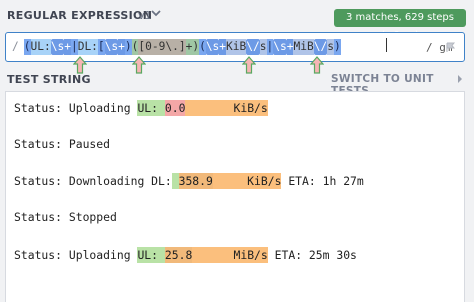 The width and height of the screenshot is (474, 302). What do you see at coordinates (15, 46) in the screenshot?
I see `regex-open-delimiter: /` at bounding box center [15, 46].